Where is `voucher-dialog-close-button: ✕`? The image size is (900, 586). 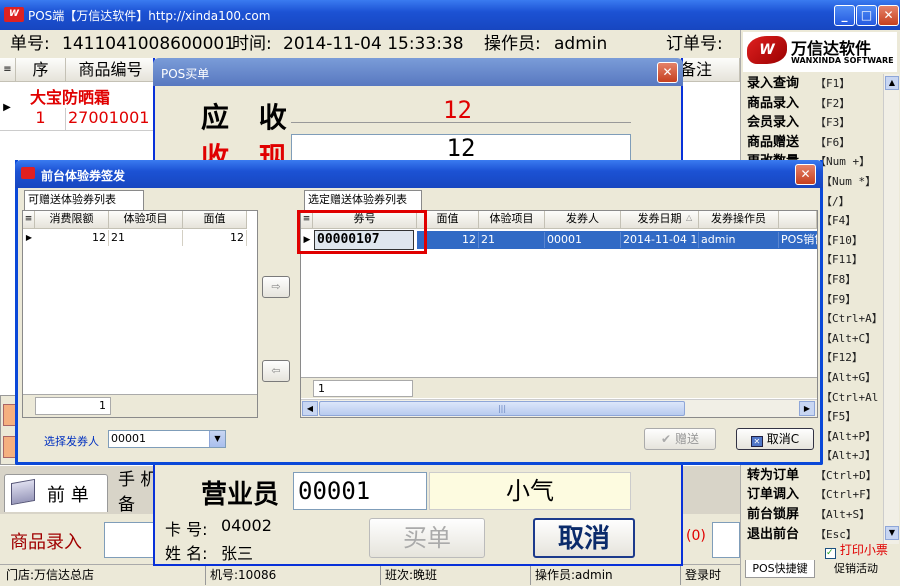 voucher-dialog-close-button: ✕ is located at coordinates (805, 174).